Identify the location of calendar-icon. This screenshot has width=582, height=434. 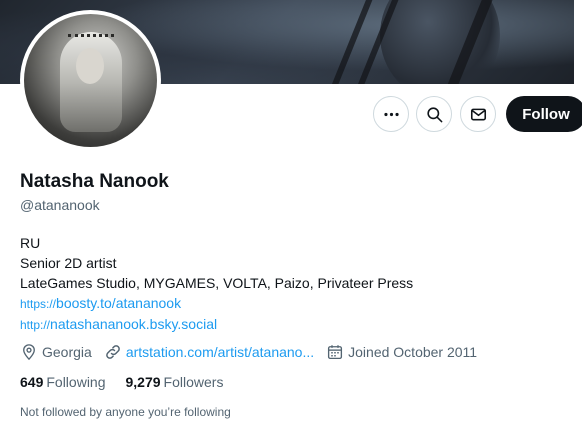
(335, 352).